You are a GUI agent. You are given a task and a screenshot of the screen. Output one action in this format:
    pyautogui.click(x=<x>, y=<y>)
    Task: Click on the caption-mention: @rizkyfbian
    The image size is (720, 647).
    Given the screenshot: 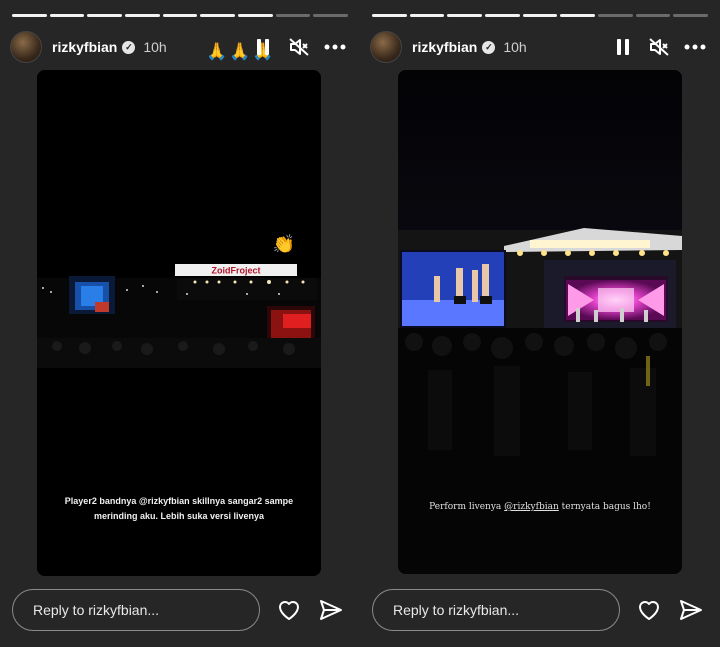 What is the action you would take?
    pyautogui.click(x=531, y=507)
    